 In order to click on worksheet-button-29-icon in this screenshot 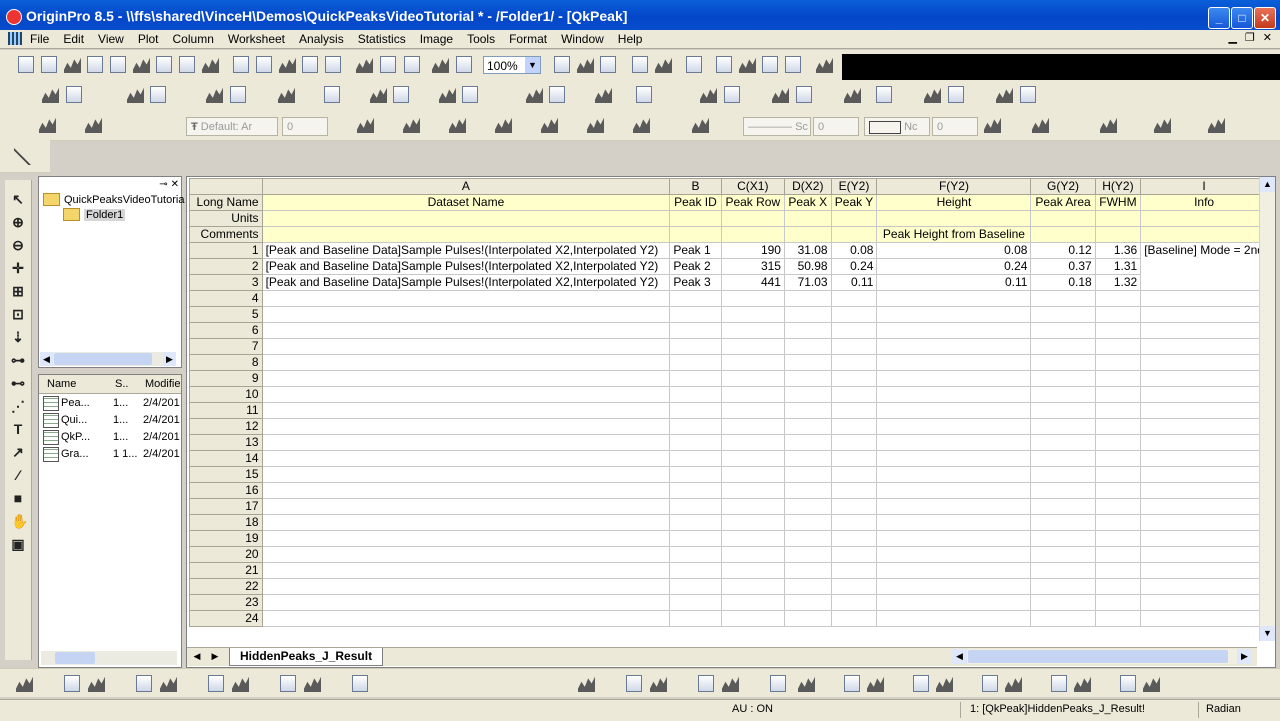, I will do `click(780, 95)`.